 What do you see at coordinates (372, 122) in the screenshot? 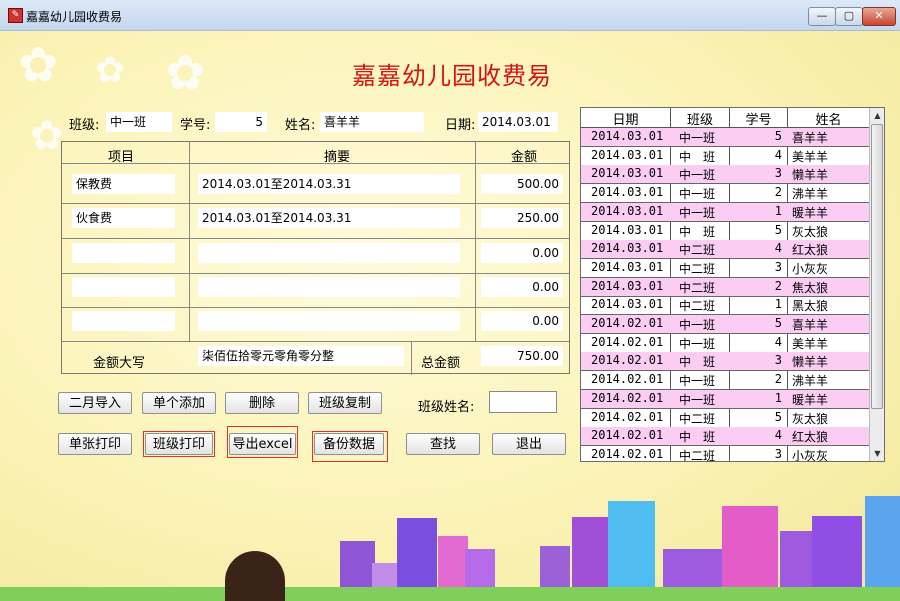
I see `name-field: 喜羊羊` at bounding box center [372, 122].